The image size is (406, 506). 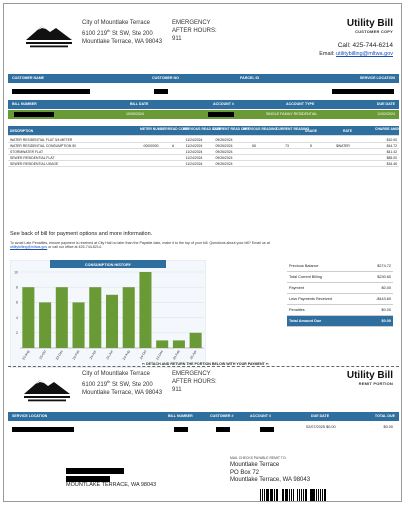 I want to click on account-type-value: SINGLE FAMILY RESIDENTIAL, so click(x=292, y=114).